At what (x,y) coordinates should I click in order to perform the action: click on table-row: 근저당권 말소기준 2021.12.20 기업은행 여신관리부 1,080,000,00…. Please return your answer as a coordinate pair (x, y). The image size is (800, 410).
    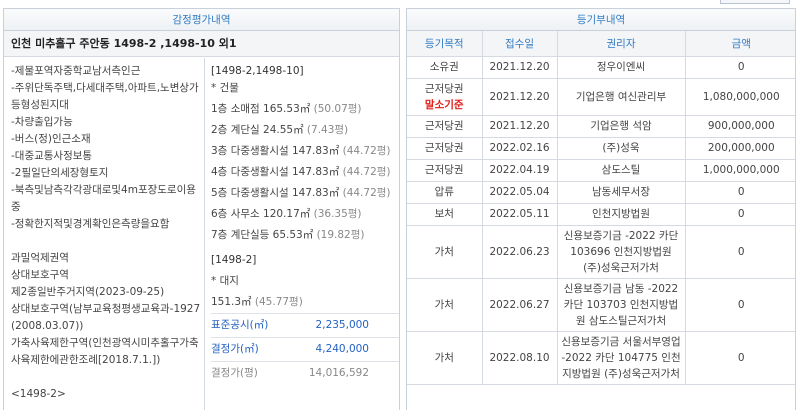
    Looking at the image, I should click on (601, 96).